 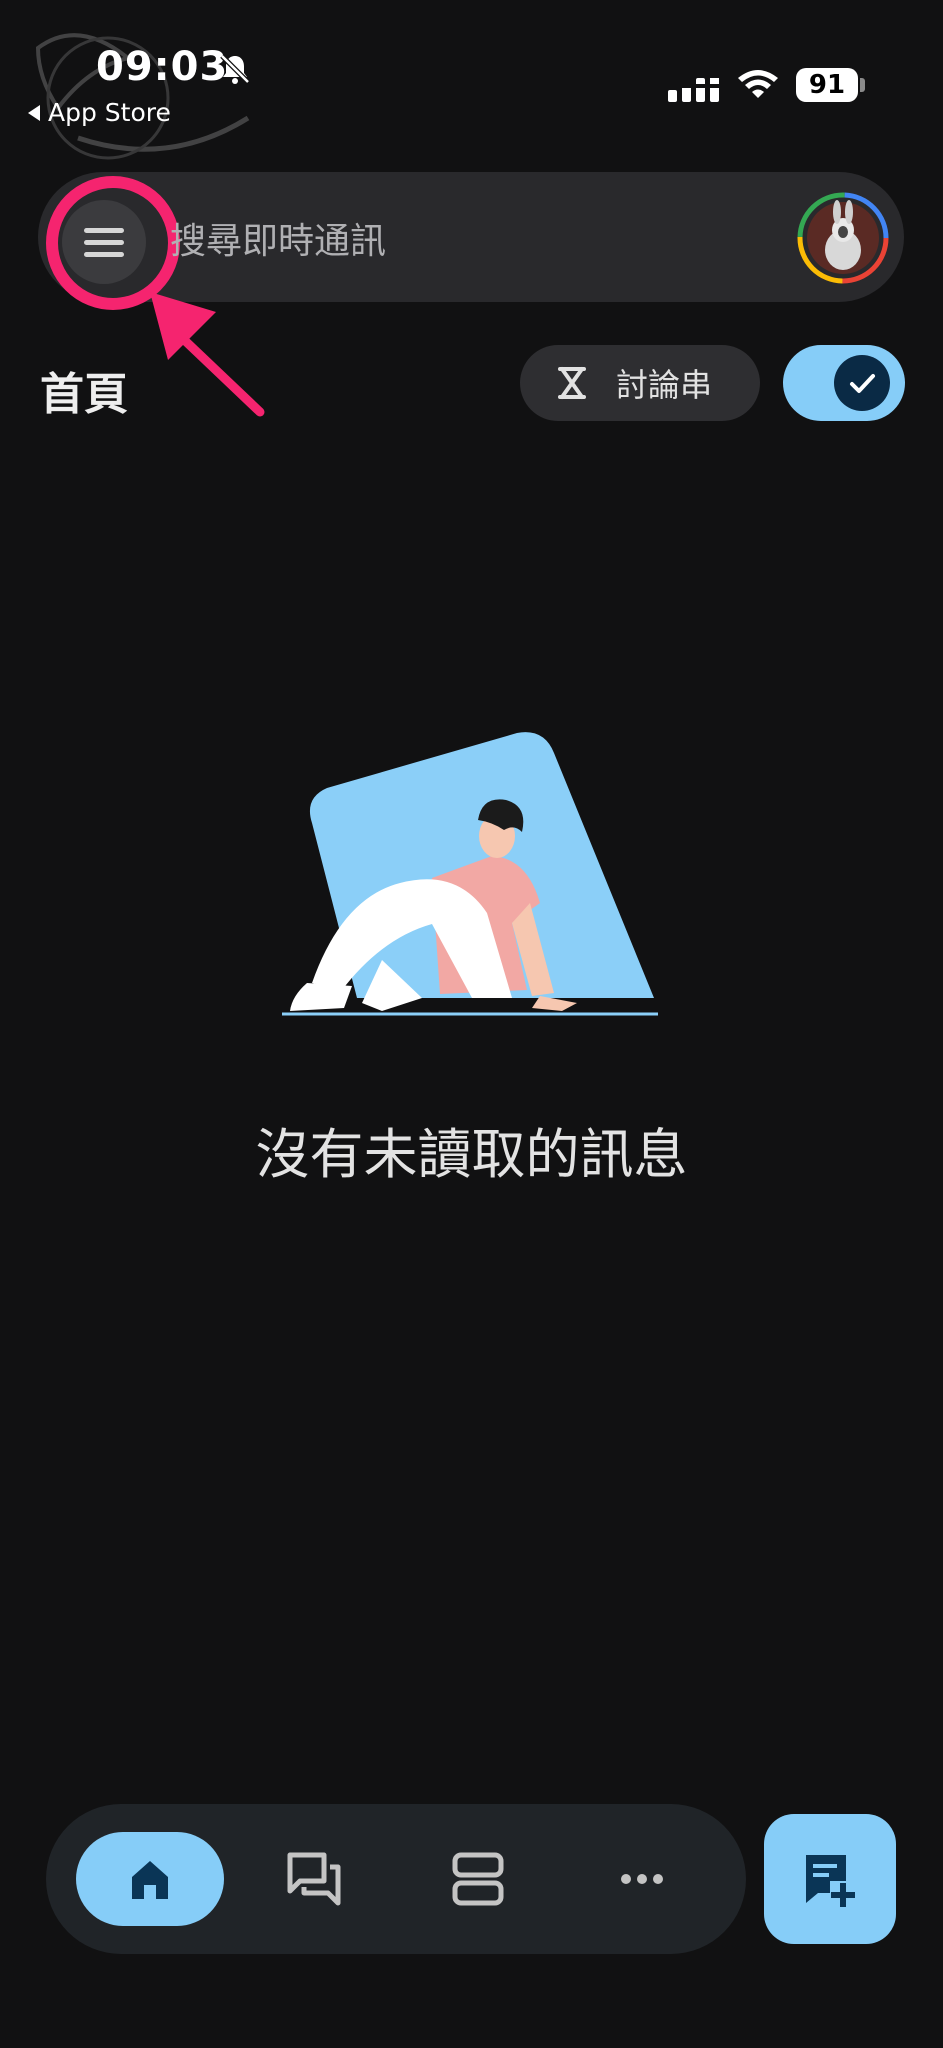 I want to click on nav-home-button, so click(x=150, y=1879).